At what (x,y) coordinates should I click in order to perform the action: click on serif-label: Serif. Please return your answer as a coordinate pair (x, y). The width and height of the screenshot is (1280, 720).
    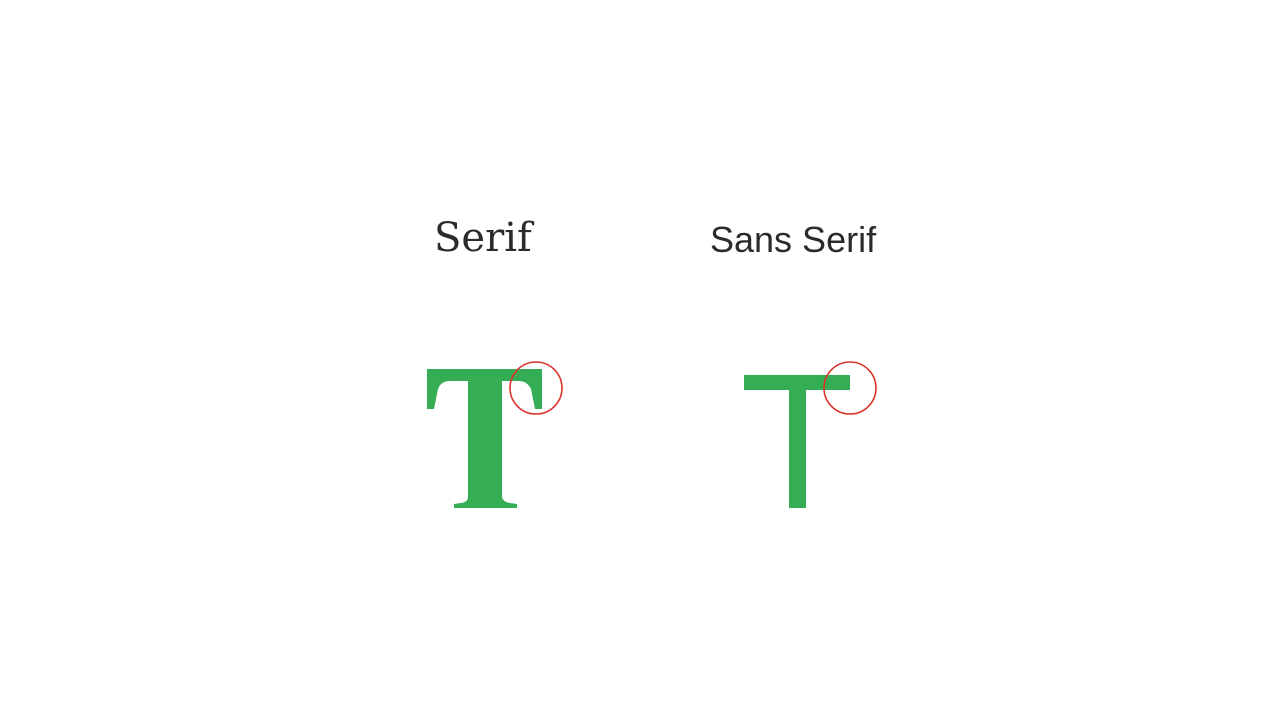
    Looking at the image, I should click on (483, 238).